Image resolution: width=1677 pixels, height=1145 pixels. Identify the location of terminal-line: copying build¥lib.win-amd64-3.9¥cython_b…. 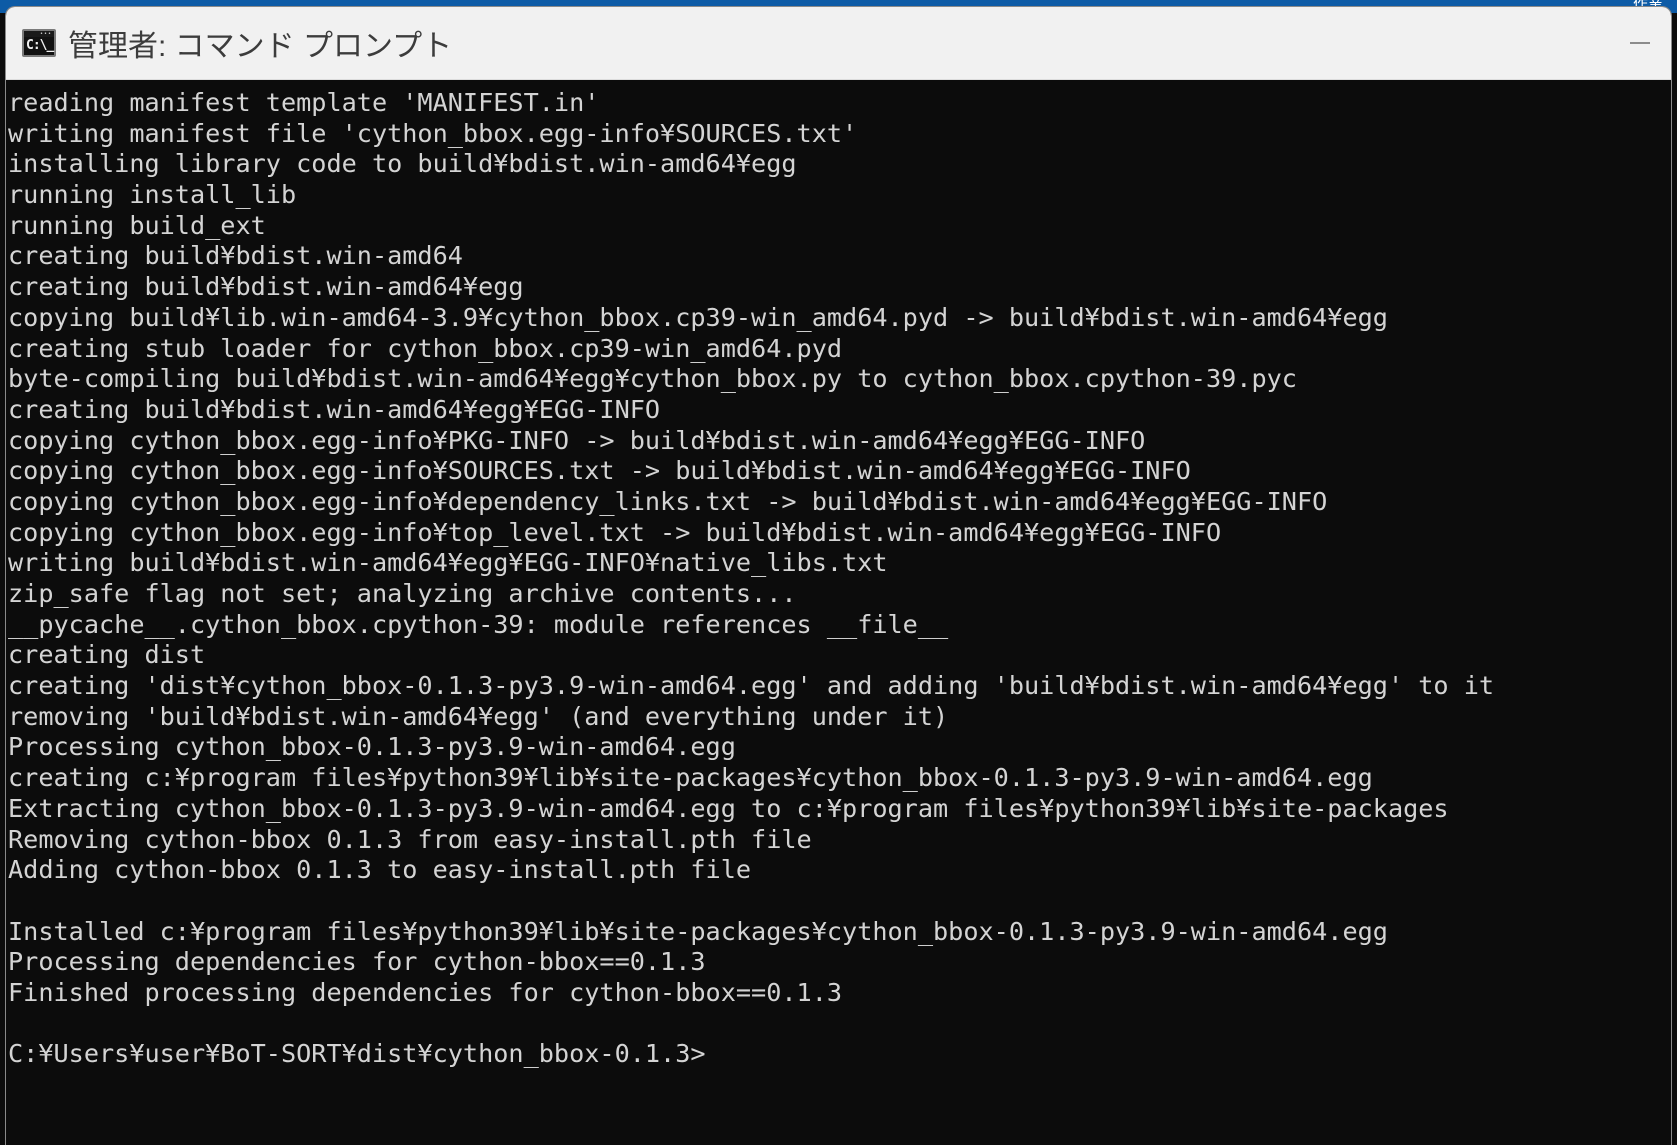
(698, 317).